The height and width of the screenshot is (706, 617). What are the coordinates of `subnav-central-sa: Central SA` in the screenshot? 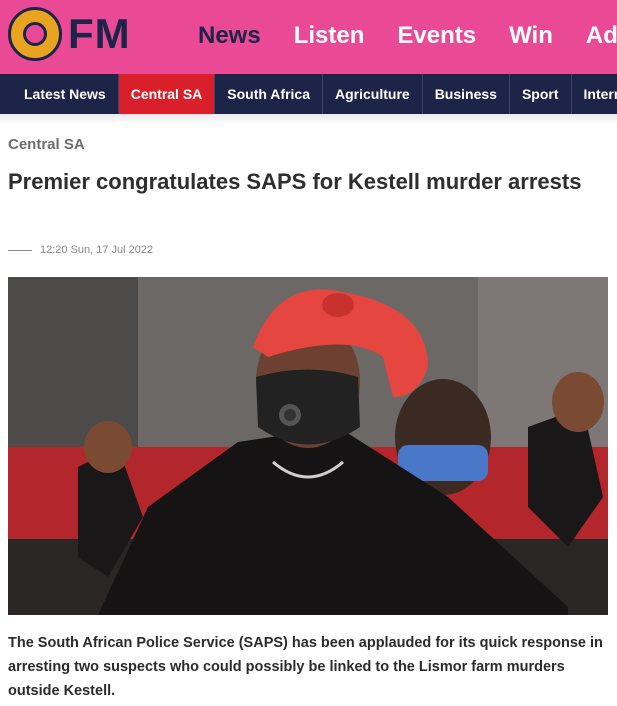 It's located at (167, 94).